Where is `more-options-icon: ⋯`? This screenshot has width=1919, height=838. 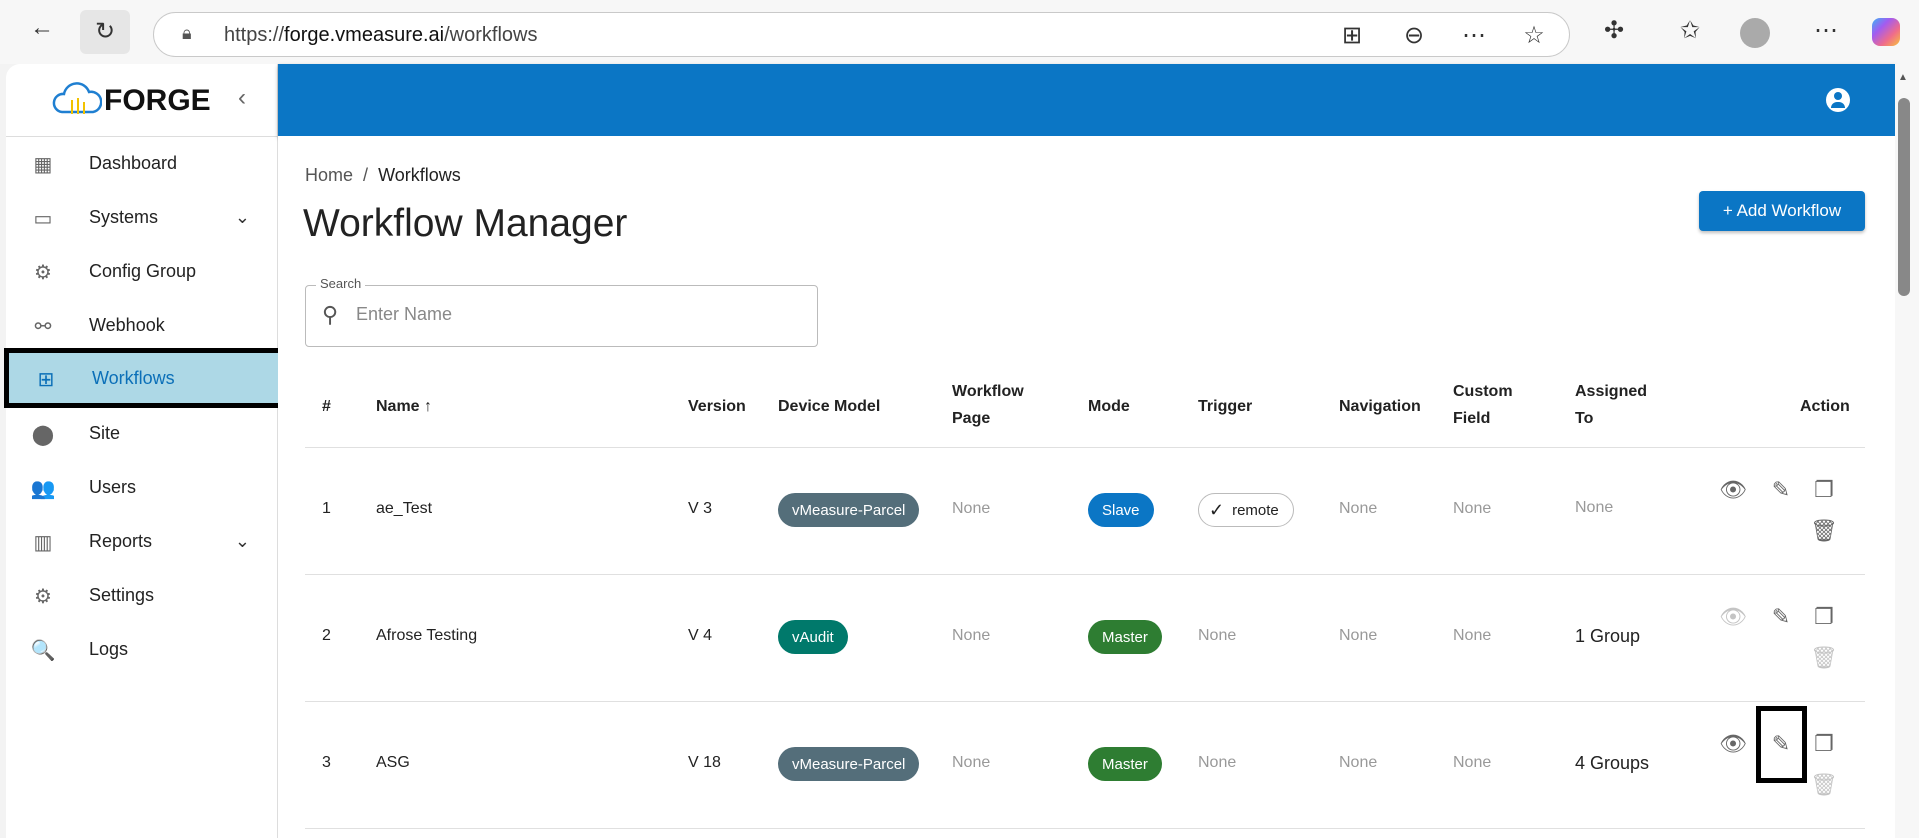
more-options-icon: ⋯ is located at coordinates (1474, 35).